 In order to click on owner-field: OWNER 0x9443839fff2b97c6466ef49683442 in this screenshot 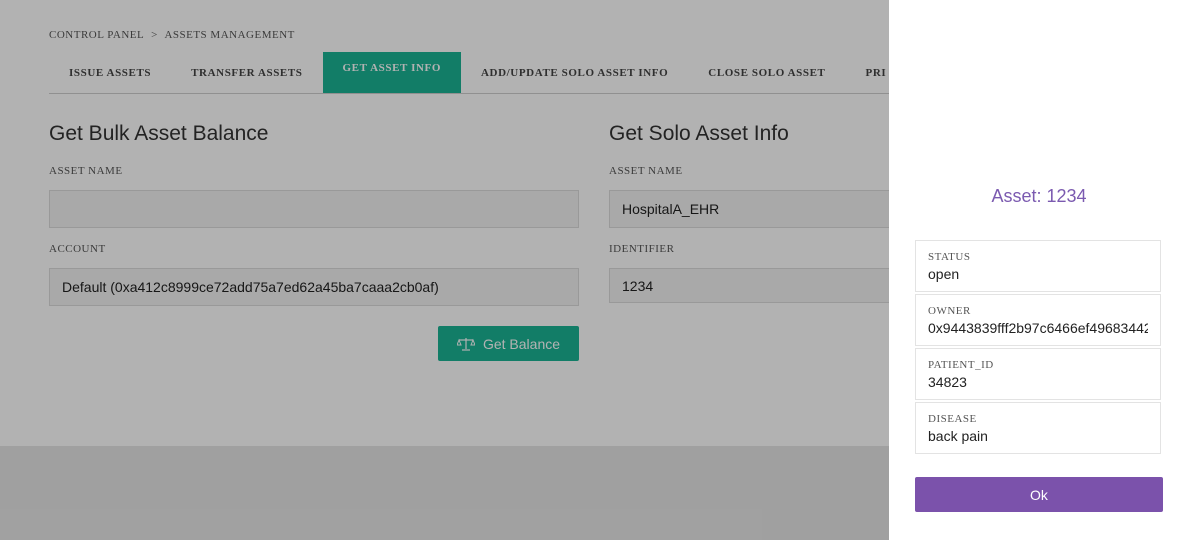, I will do `click(1038, 320)`.